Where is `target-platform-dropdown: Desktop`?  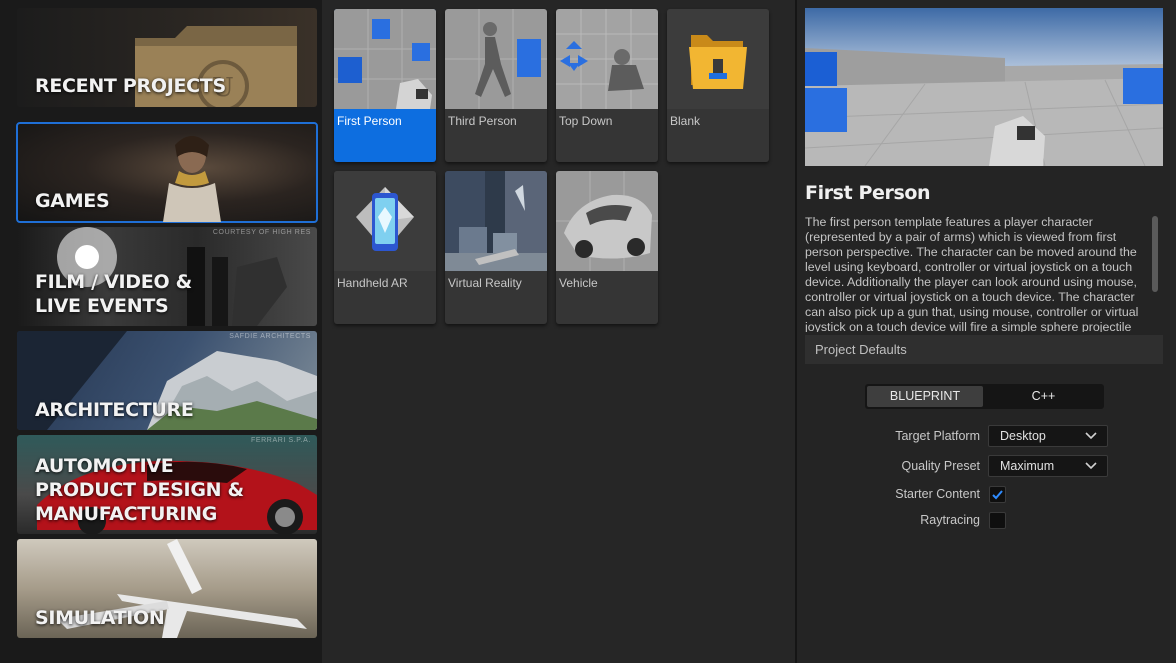
target-platform-dropdown: Desktop is located at coordinates (1048, 436).